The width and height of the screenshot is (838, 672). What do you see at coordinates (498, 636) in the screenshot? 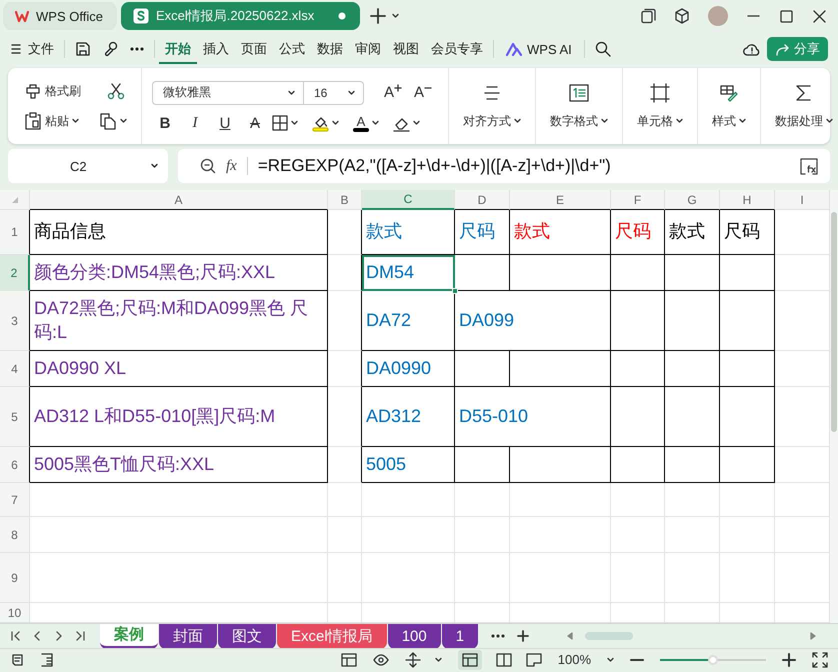
I see `more-sheets-icon` at bounding box center [498, 636].